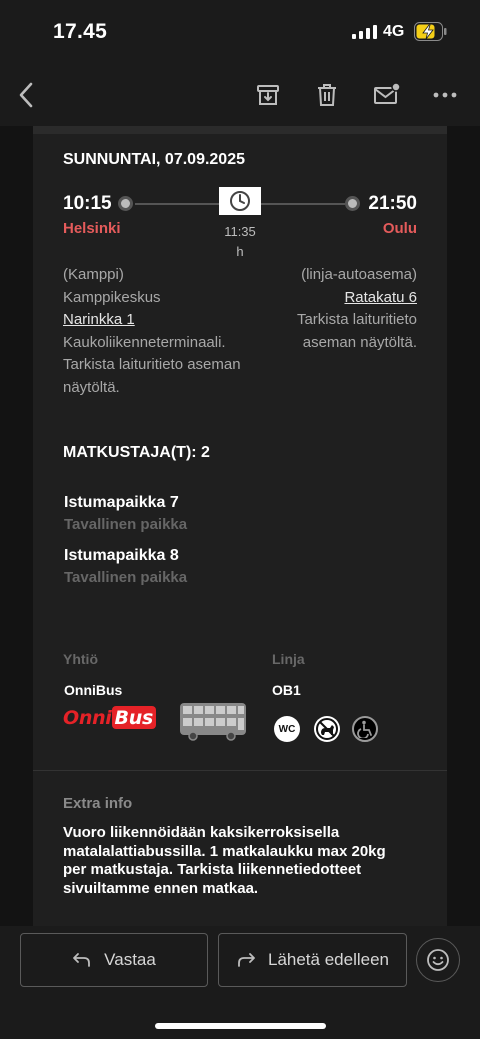 This screenshot has height=1039, width=480. Describe the element at coordinates (240, 32) in the screenshot. I see `status-bar: 17.45 4G` at that location.